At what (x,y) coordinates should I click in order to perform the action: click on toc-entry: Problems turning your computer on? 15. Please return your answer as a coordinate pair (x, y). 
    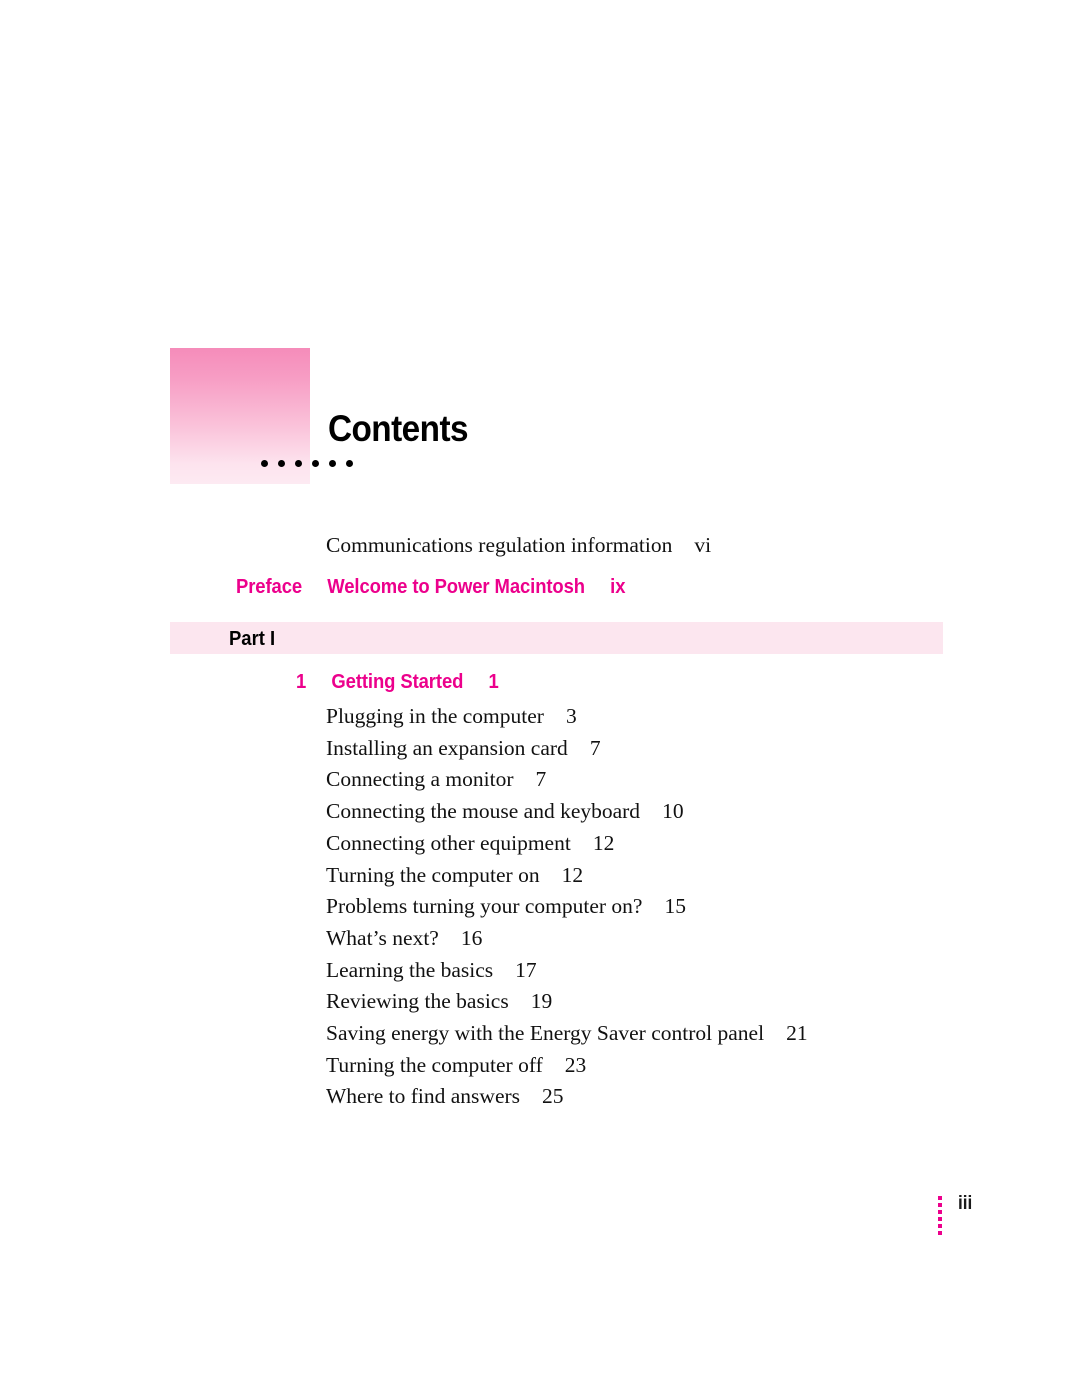
    Looking at the image, I should click on (506, 906).